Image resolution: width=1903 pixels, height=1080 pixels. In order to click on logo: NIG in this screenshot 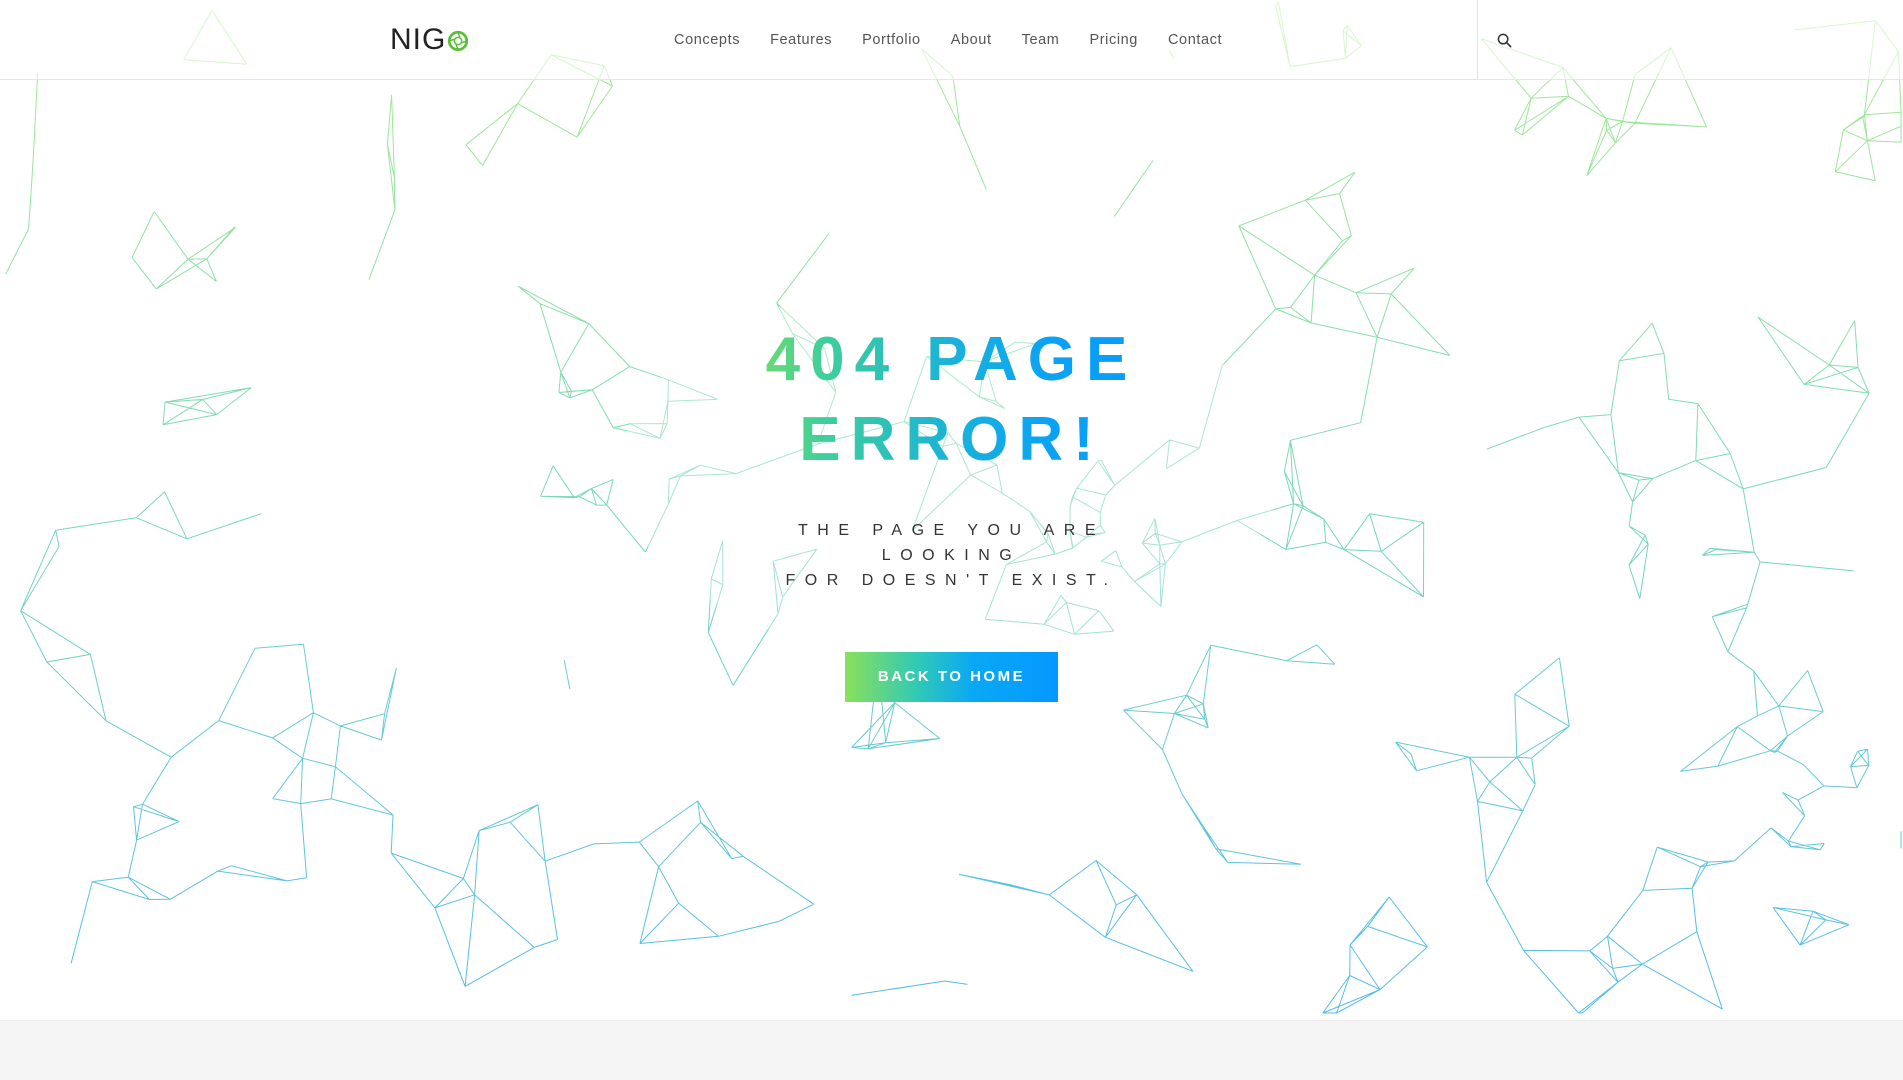, I will do `click(429, 40)`.